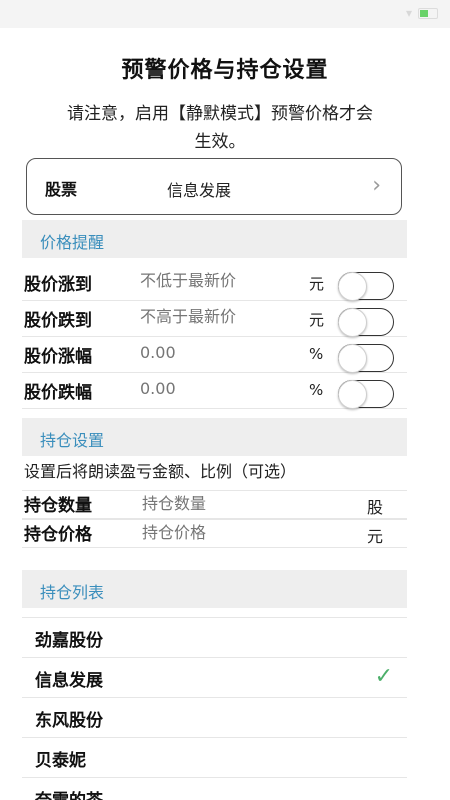  Describe the element at coordinates (428, 13) in the screenshot. I see `battery-icon` at that location.